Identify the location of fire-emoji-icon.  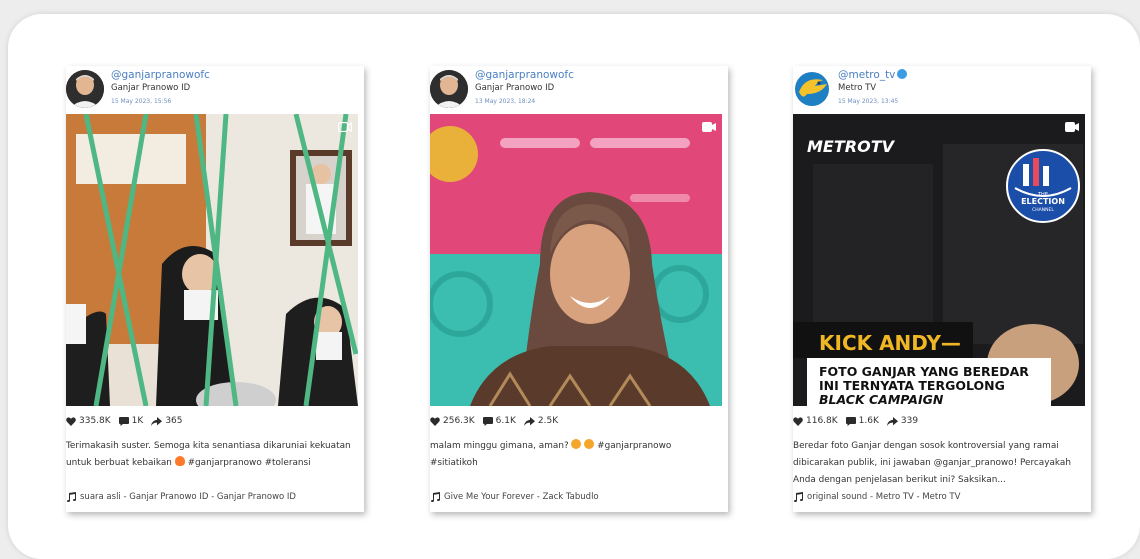
(179, 461).